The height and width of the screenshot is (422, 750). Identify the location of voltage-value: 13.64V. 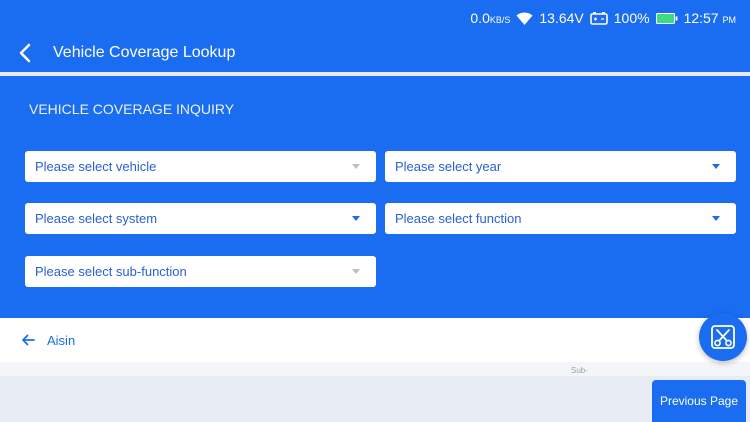
(561, 18).